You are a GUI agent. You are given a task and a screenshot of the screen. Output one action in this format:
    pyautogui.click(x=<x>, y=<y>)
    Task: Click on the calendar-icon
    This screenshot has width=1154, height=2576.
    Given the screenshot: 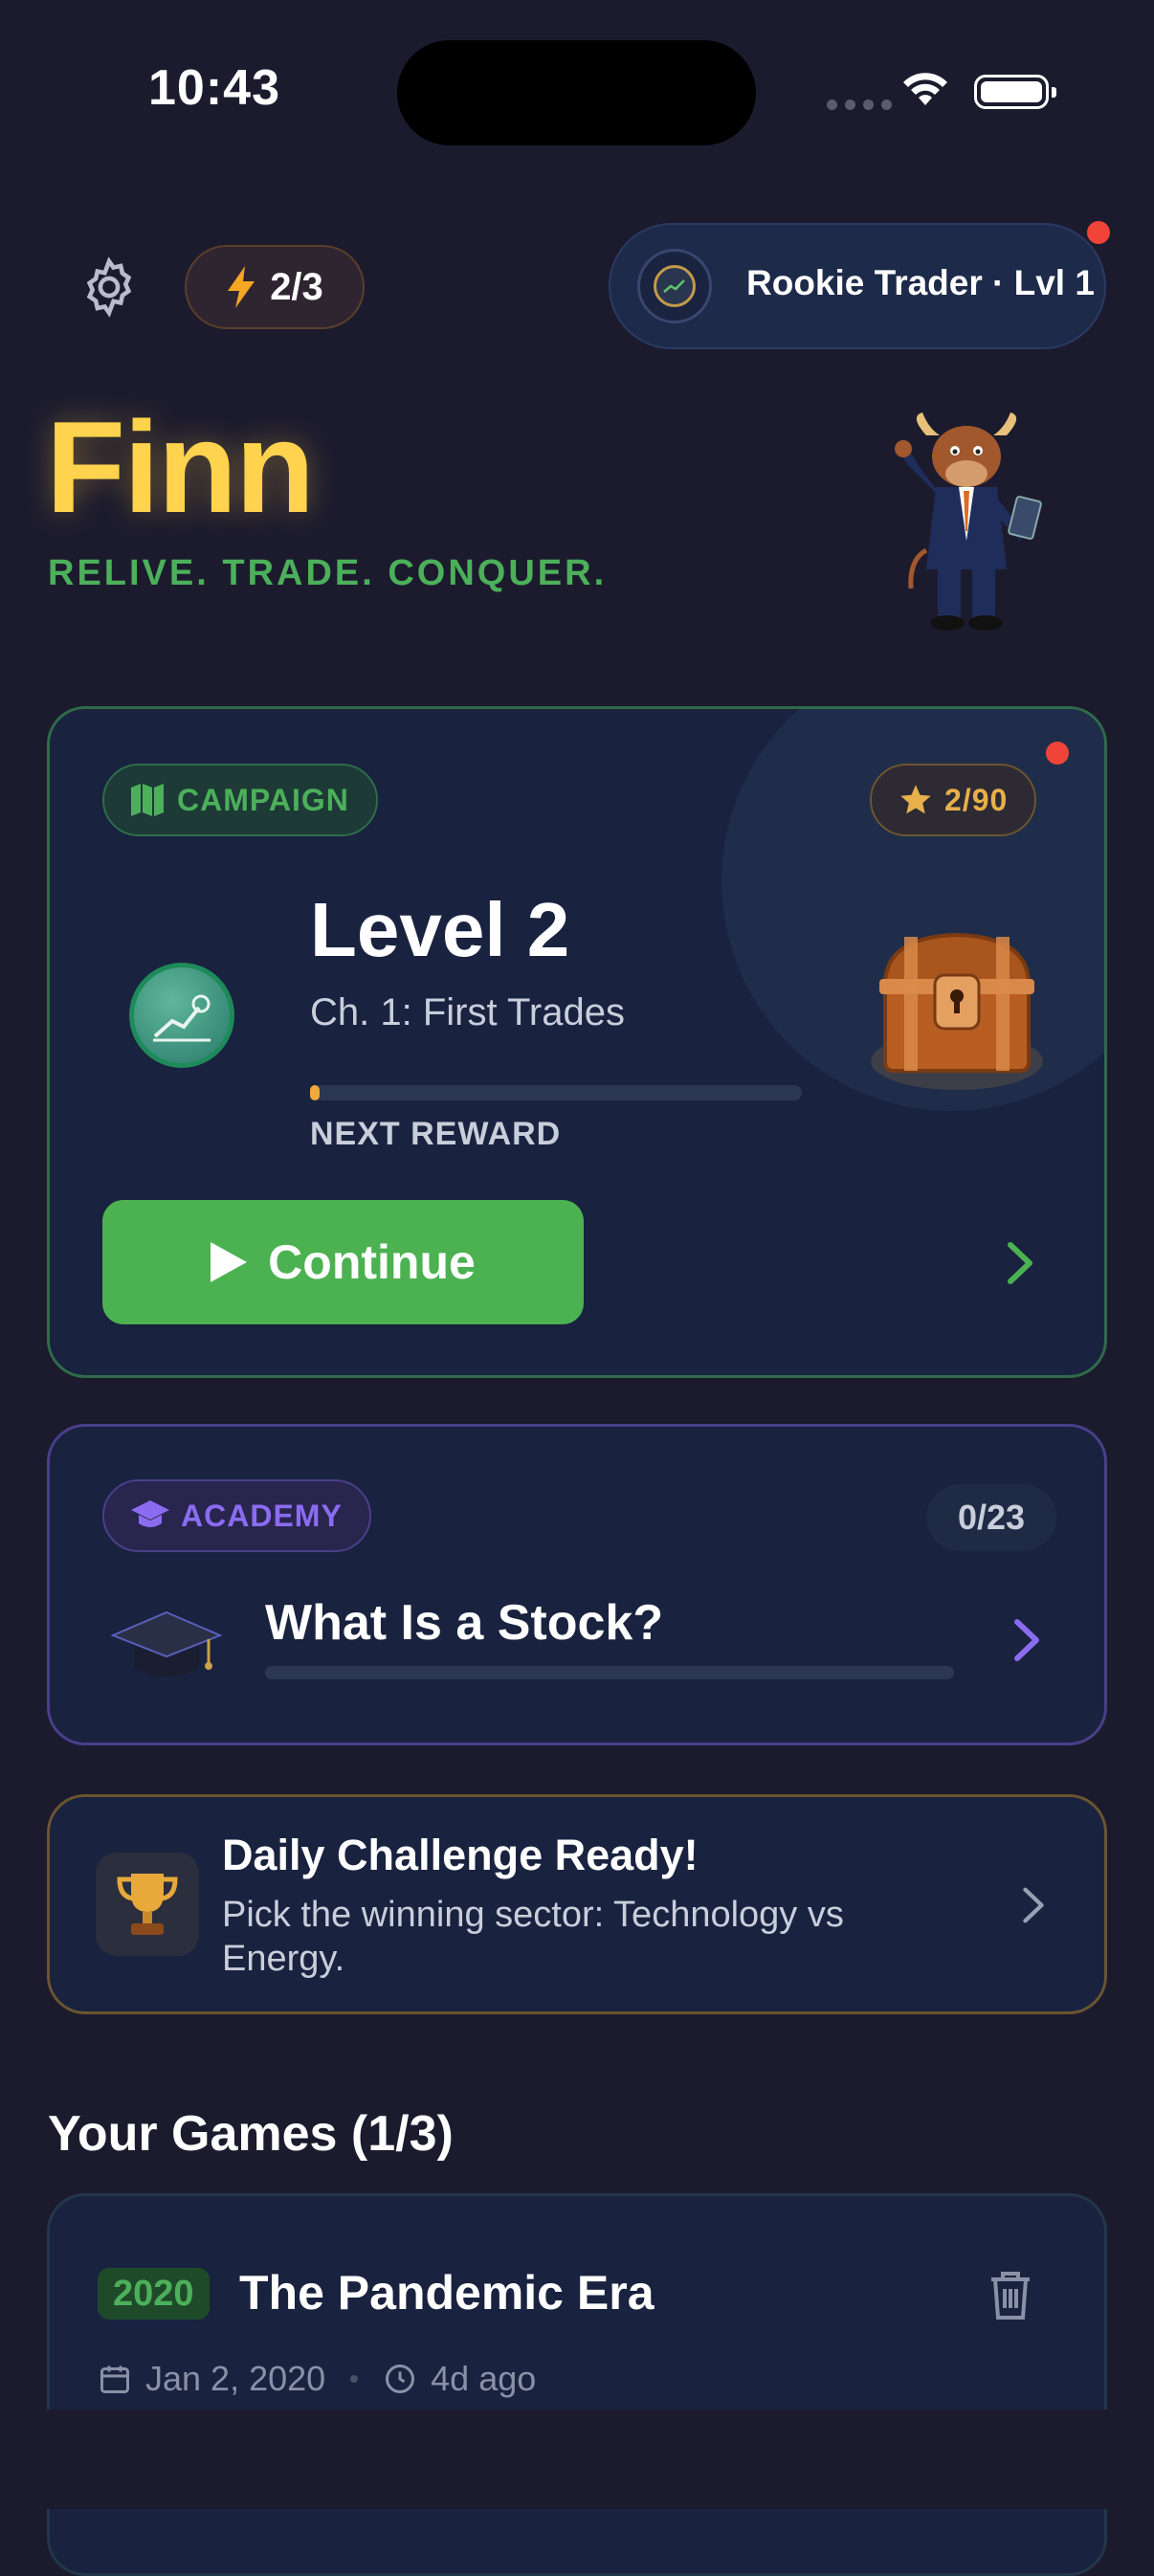 What is the action you would take?
    pyautogui.click(x=114, y=2379)
    